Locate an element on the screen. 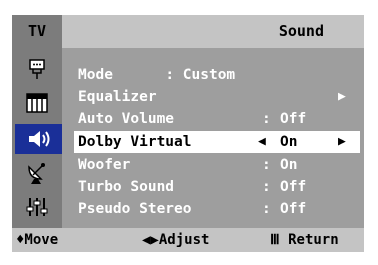 The image size is (378, 265). dolby-virtual-label: Dolby Virtual is located at coordinates (135, 142).